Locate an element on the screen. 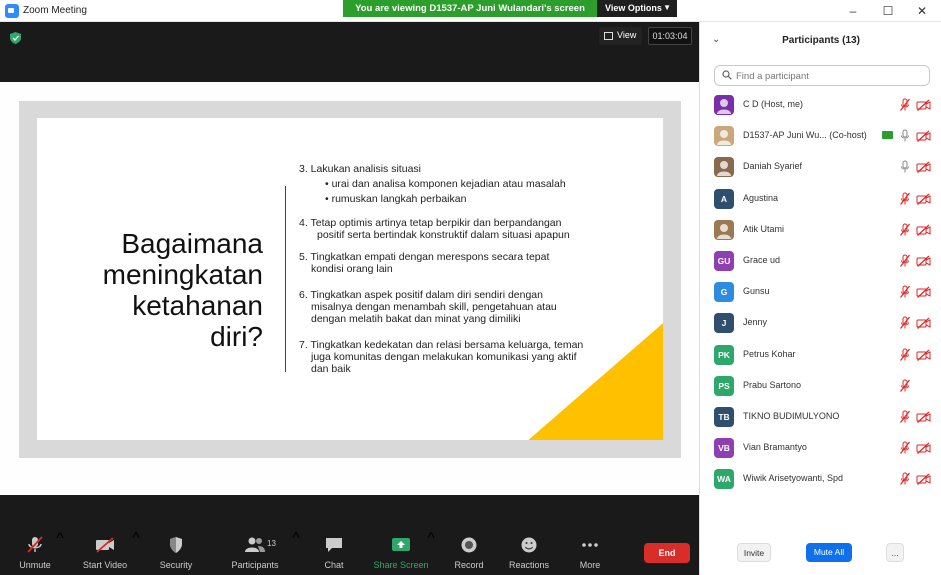 The height and width of the screenshot is (575, 941). avatar: PK is located at coordinates (724, 354).